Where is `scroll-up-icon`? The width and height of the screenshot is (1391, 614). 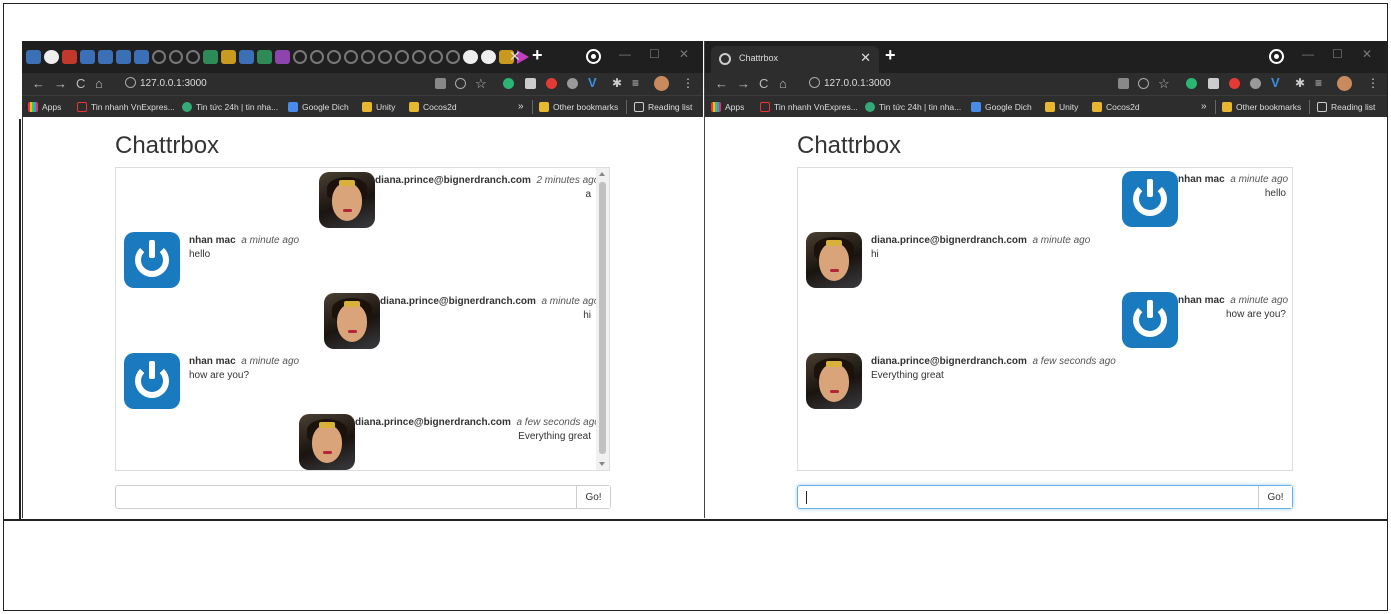 scroll-up-icon is located at coordinates (602, 174).